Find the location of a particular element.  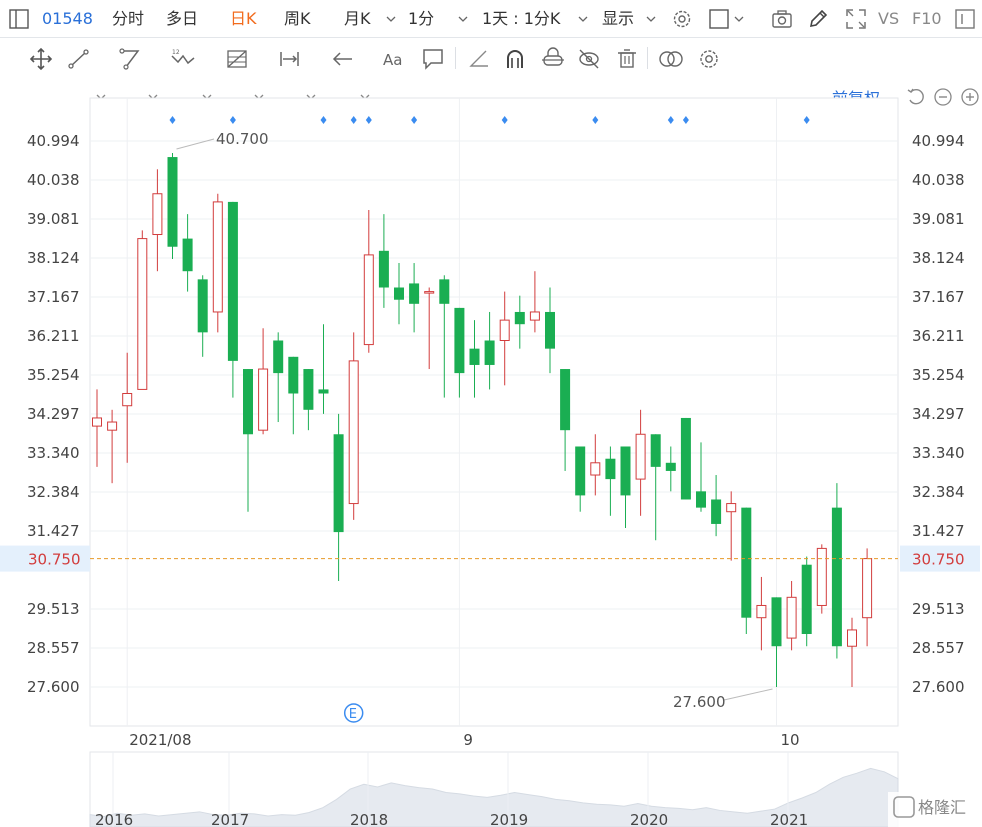

navigator-year-label: 2019 is located at coordinates (509, 819).